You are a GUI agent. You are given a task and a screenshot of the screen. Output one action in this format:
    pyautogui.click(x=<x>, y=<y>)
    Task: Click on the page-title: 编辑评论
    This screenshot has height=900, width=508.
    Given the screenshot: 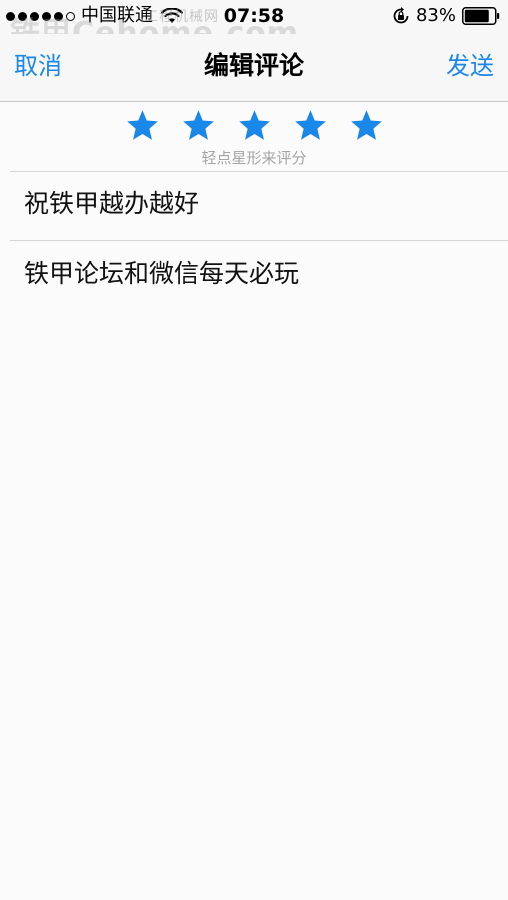 What is the action you would take?
    pyautogui.click(x=253, y=65)
    